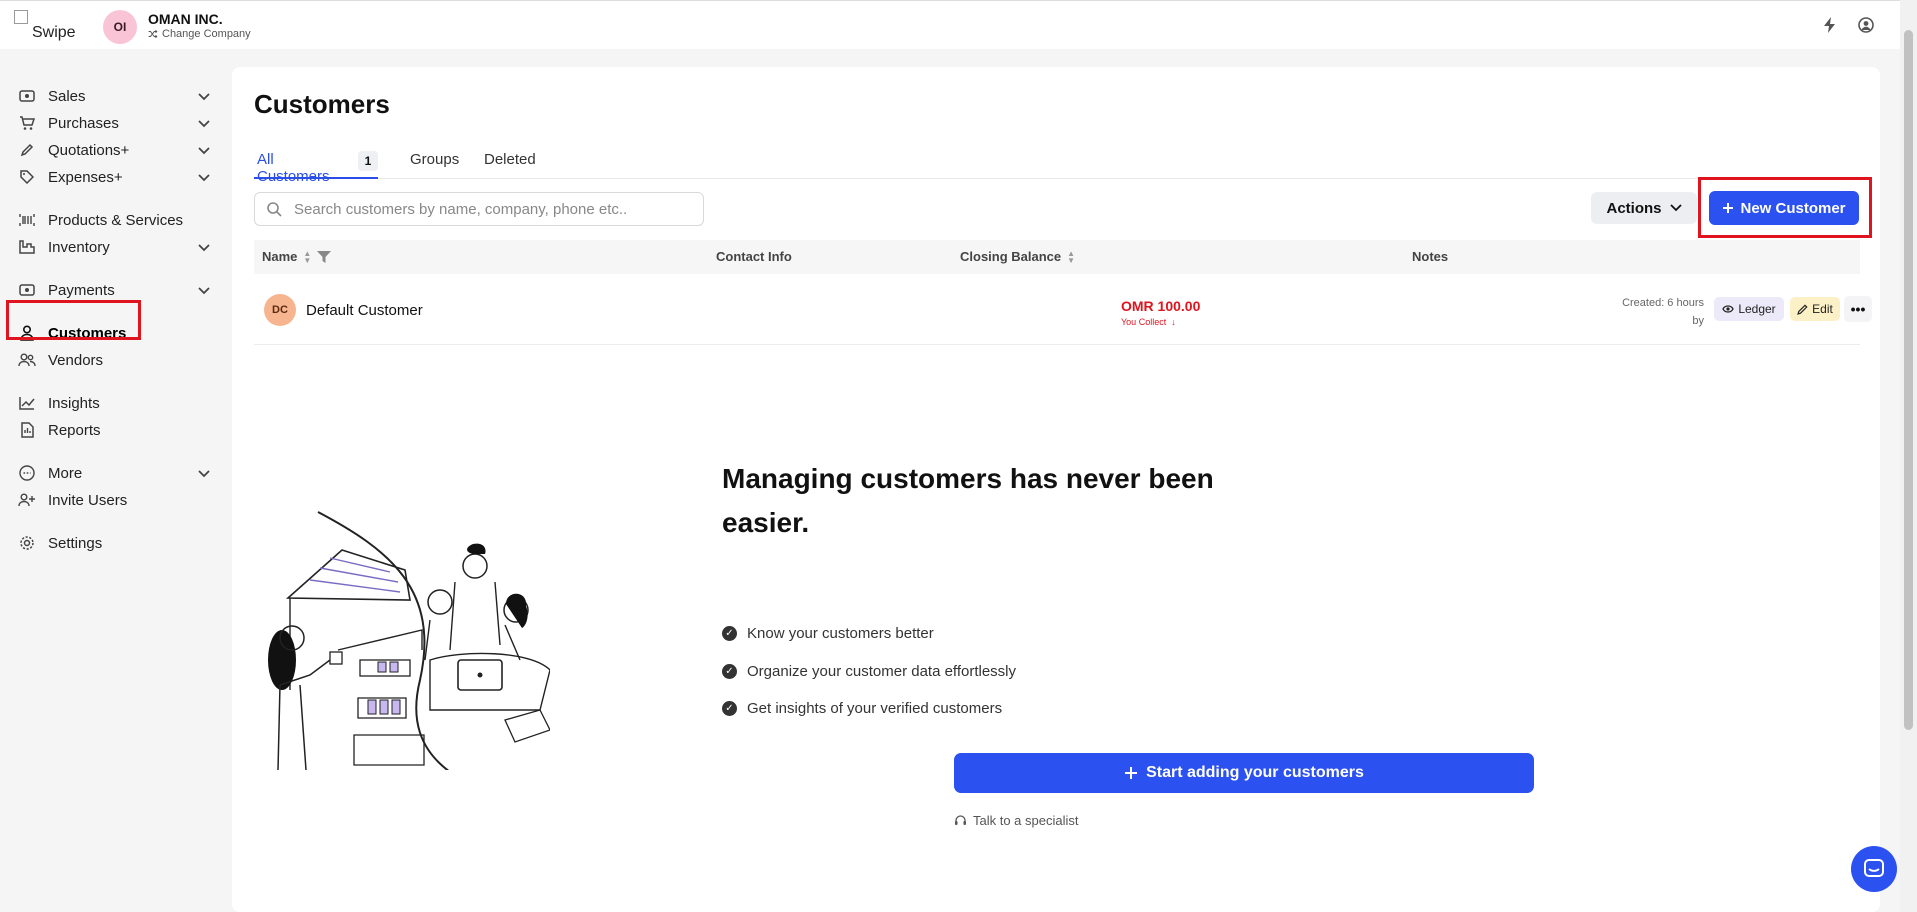 The image size is (1917, 912). Describe the element at coordinates (1011, 256) in the screenshot. I see `column-label: Closing Balance` at that location.